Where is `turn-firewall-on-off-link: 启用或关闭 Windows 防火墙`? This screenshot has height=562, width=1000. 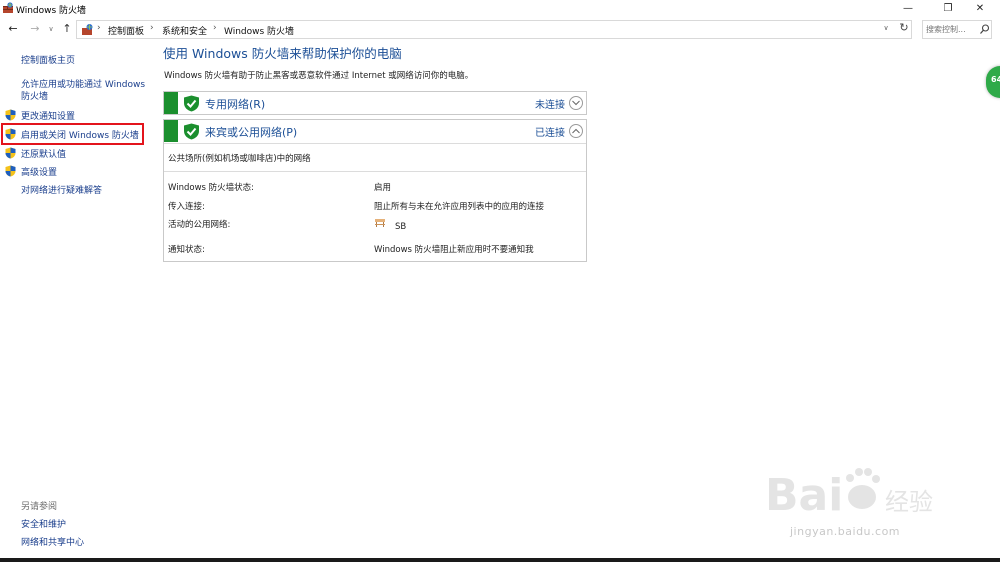
turn-firewall-on-off-link: 启用或关闭 Windows 防火墙 is located at coordinates (80, 134).